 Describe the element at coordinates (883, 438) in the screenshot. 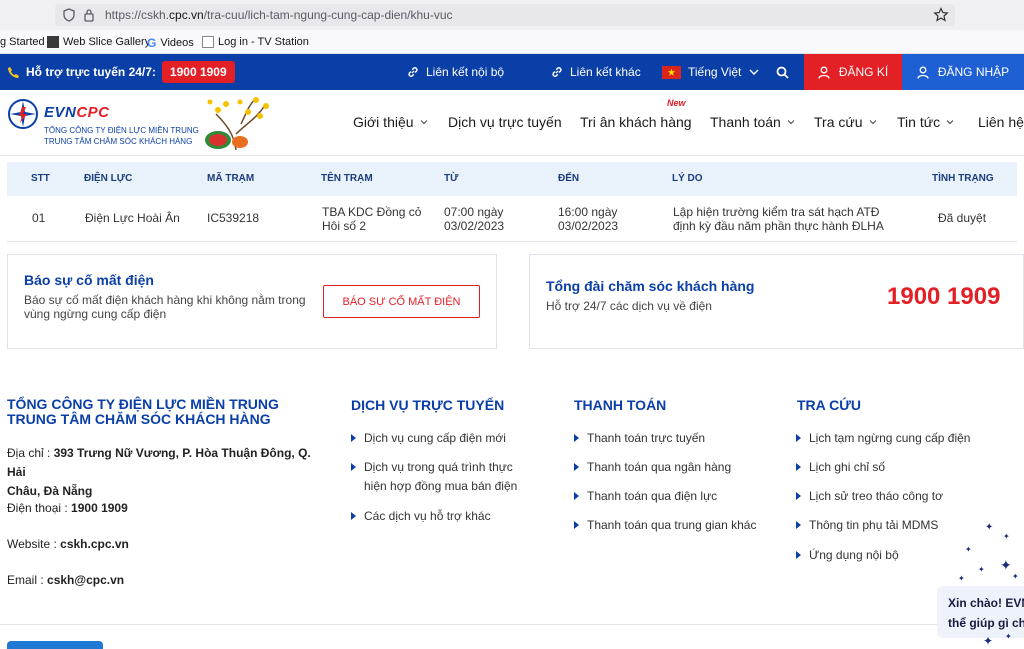

I see `footer-link-outage-schedule: Lịch tạm ngừng cung cấp điện` at that location.